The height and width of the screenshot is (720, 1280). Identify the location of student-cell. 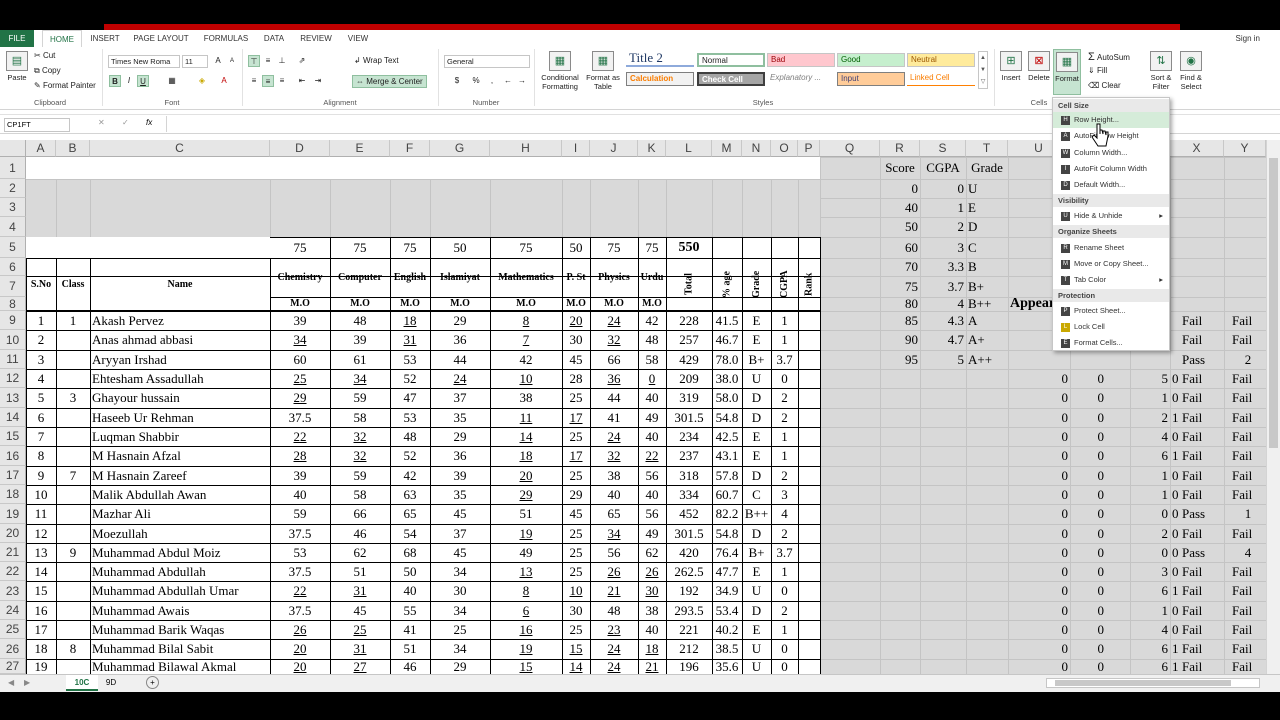
(73, 340).